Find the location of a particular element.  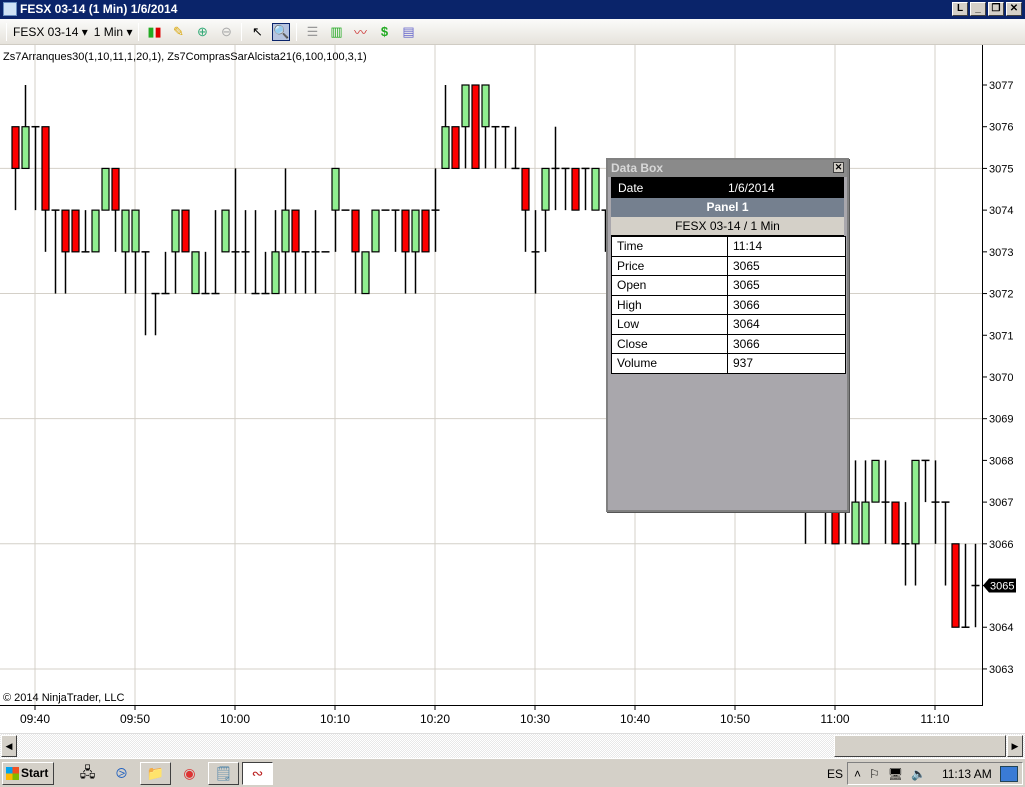

y-tick-label: 3064 is located at coordinates (1001, 628).